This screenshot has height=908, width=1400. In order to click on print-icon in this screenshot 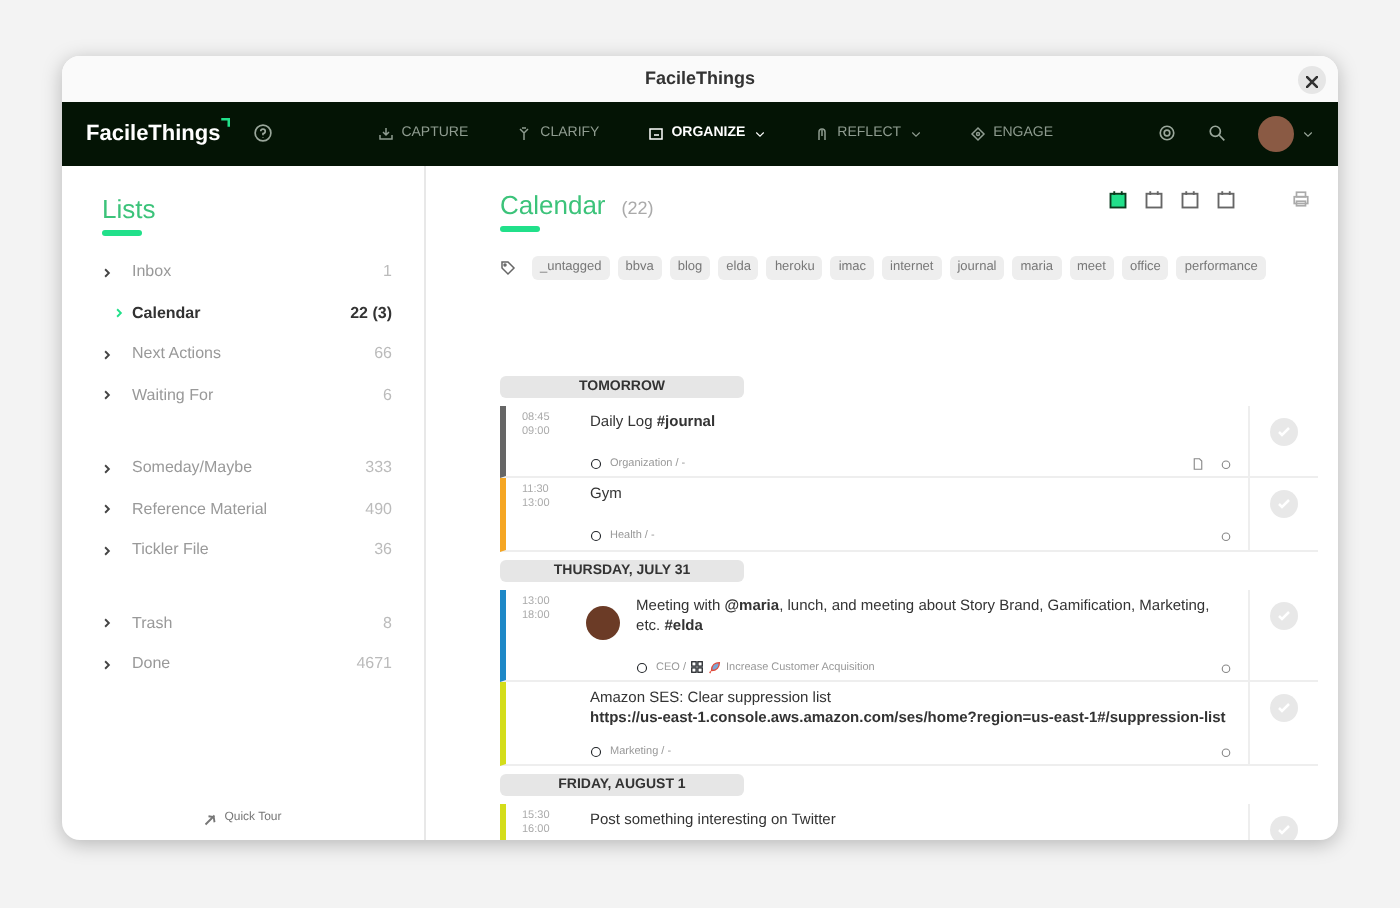, I will do `click(1301, 199)`.